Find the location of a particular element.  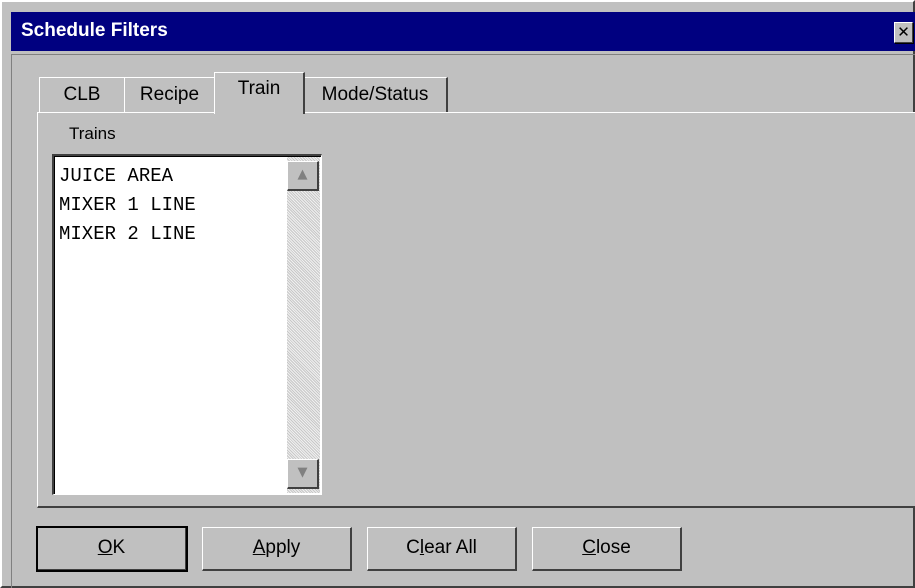

ok-accel: O is located at coordinates (105, 547).